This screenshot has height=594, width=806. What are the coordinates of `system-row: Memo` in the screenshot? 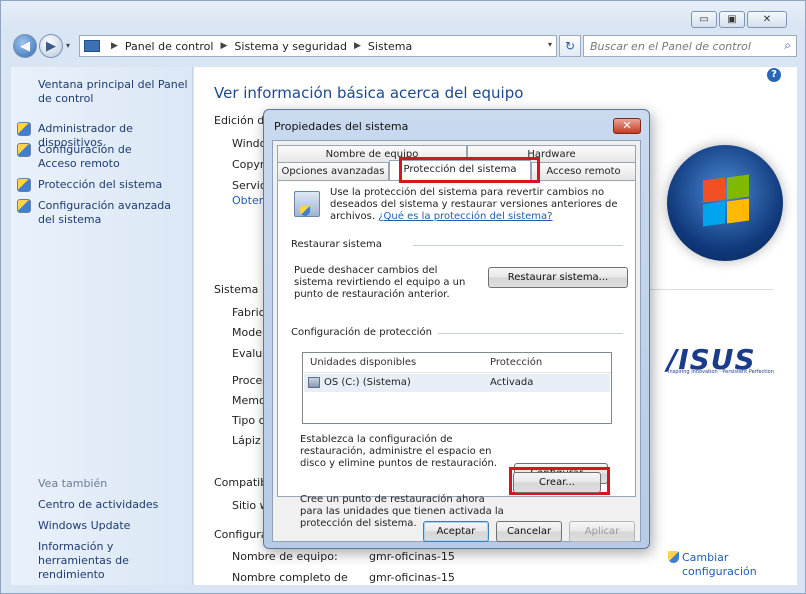 It's located at (249, 400).